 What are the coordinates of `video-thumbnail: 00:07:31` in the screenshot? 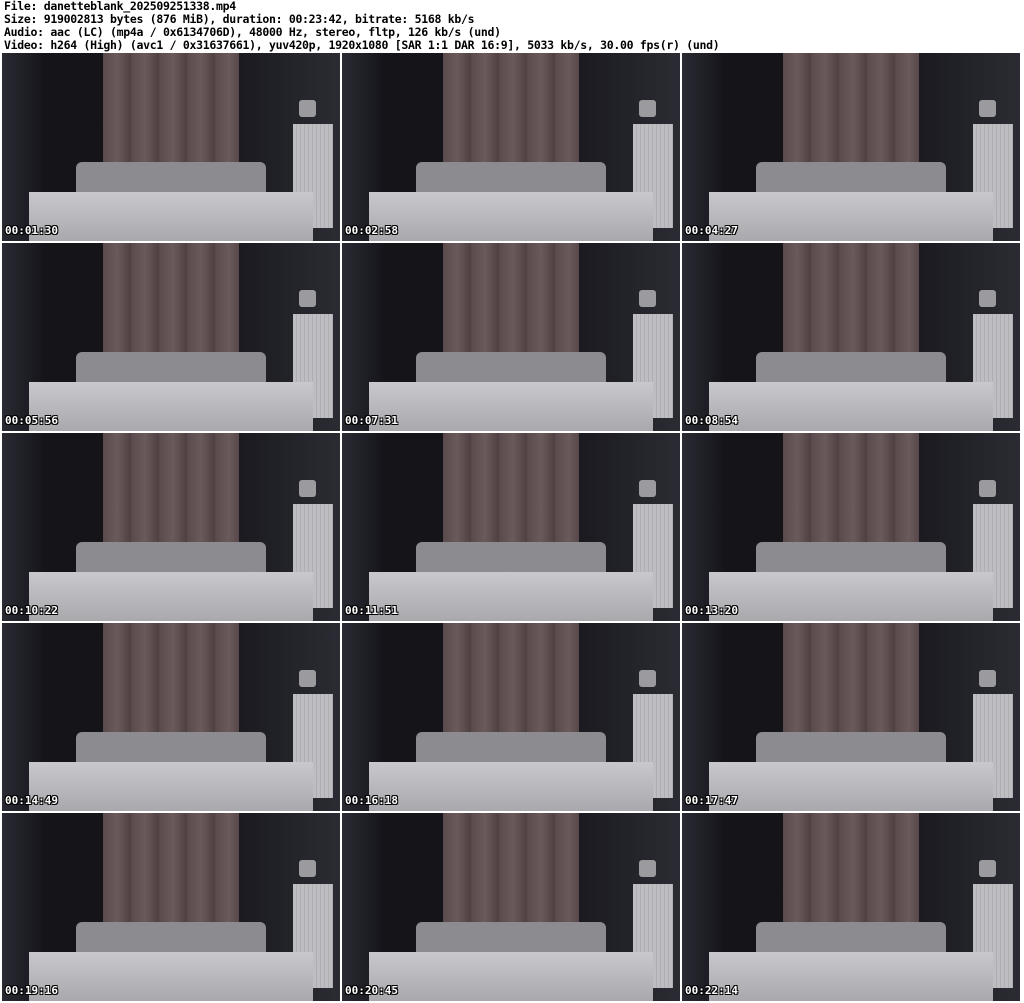 It's located at (511, 337).